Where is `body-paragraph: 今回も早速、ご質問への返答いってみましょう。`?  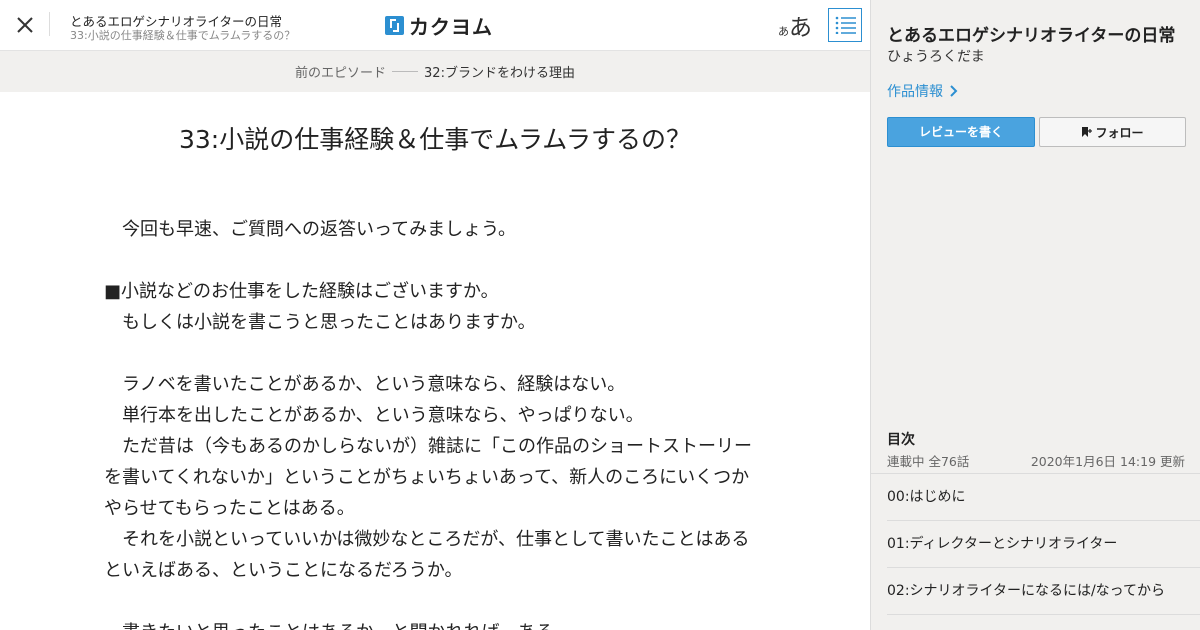 body-paragraph: 今回も早速、ご質問への返答いってみましょう。 is located at coordinates (310, 229).